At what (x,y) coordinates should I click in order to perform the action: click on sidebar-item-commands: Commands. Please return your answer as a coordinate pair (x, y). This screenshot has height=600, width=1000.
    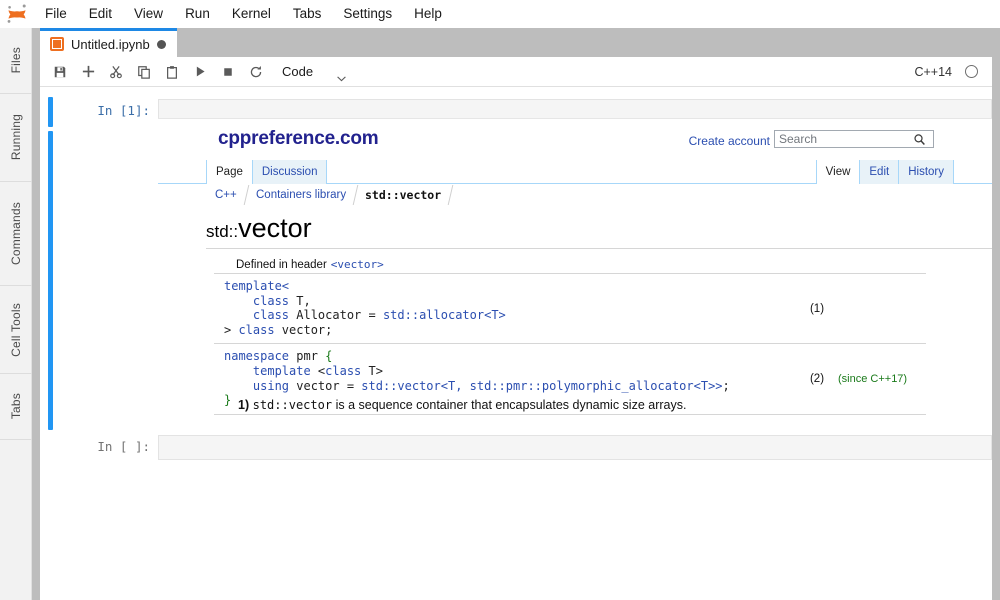
    Looking at the image, I should click on (16, 234).